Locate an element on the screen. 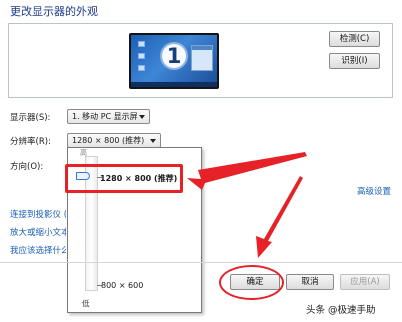 This screenshot has height=322, width=402. help-link: 我应该选择什么 is located at coordinates (38, 250).